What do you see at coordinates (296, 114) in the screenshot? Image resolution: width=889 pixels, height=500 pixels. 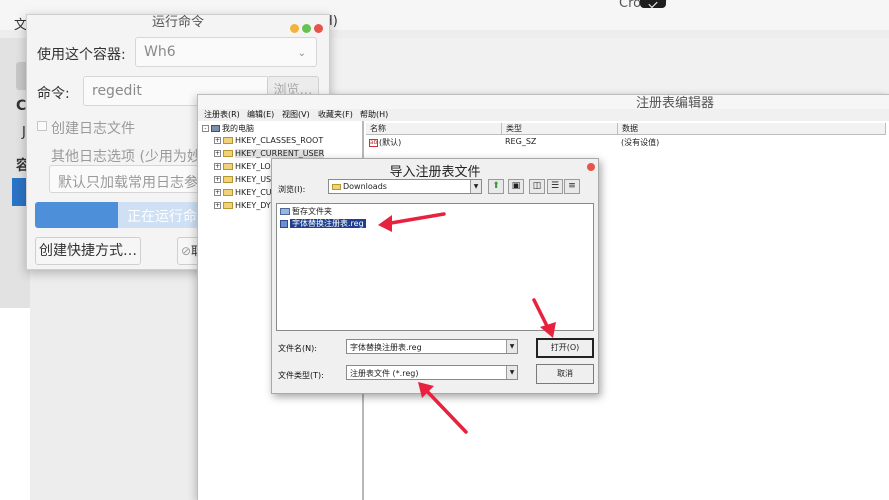 I see `menu-view: 视图(V)` at bounding box center [296, 114].